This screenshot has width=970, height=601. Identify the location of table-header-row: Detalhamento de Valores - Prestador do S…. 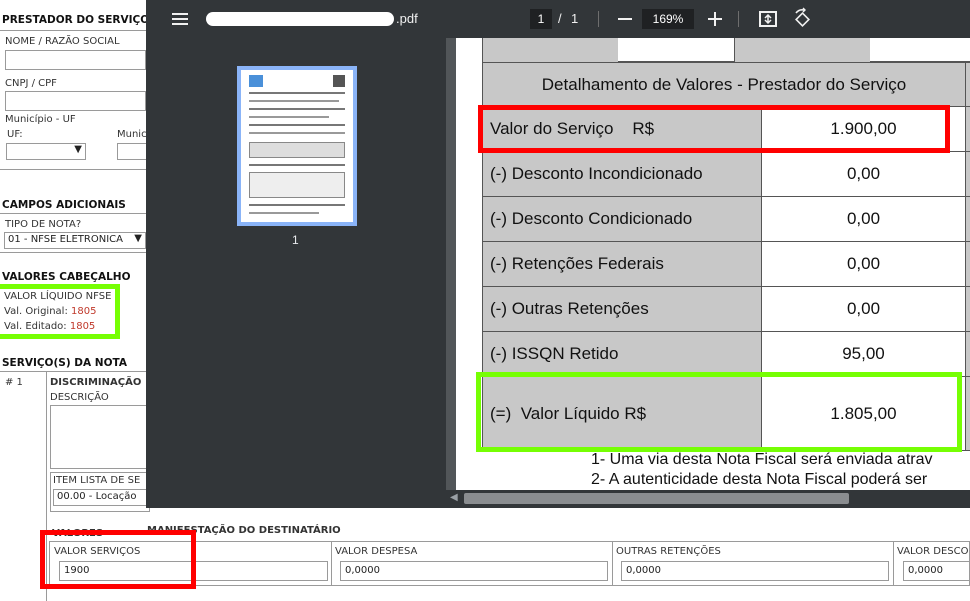
(726, 84).